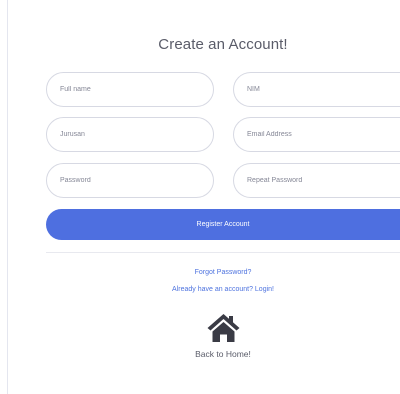 The height and width of the screenshot is (394, 400). Describe the element at coordinates (130, 134) in the screenshot. I see `jurusan-input` at that location.